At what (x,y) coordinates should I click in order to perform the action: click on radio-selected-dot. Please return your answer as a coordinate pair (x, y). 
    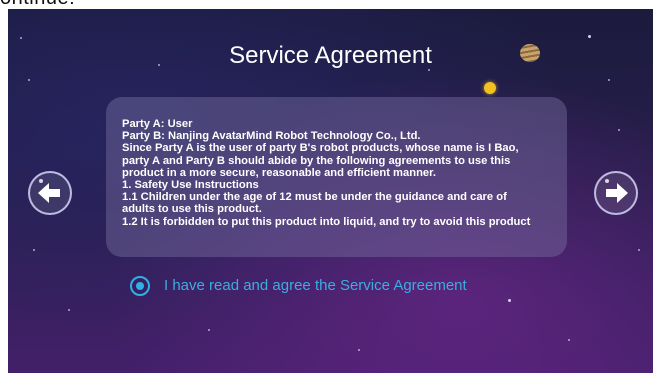
    Looking at the image, I should click on (140, 286).